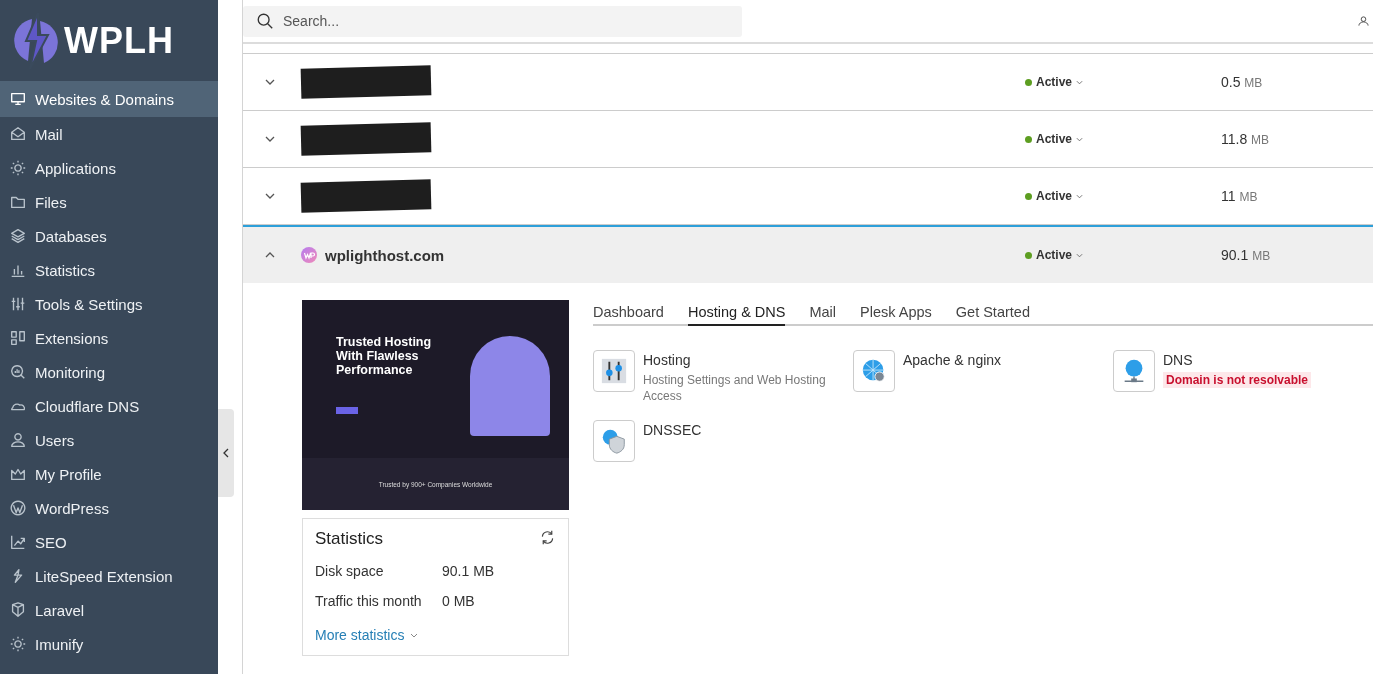  I want to click on domain-row: Active 0.5 MB, so click(808, 82).